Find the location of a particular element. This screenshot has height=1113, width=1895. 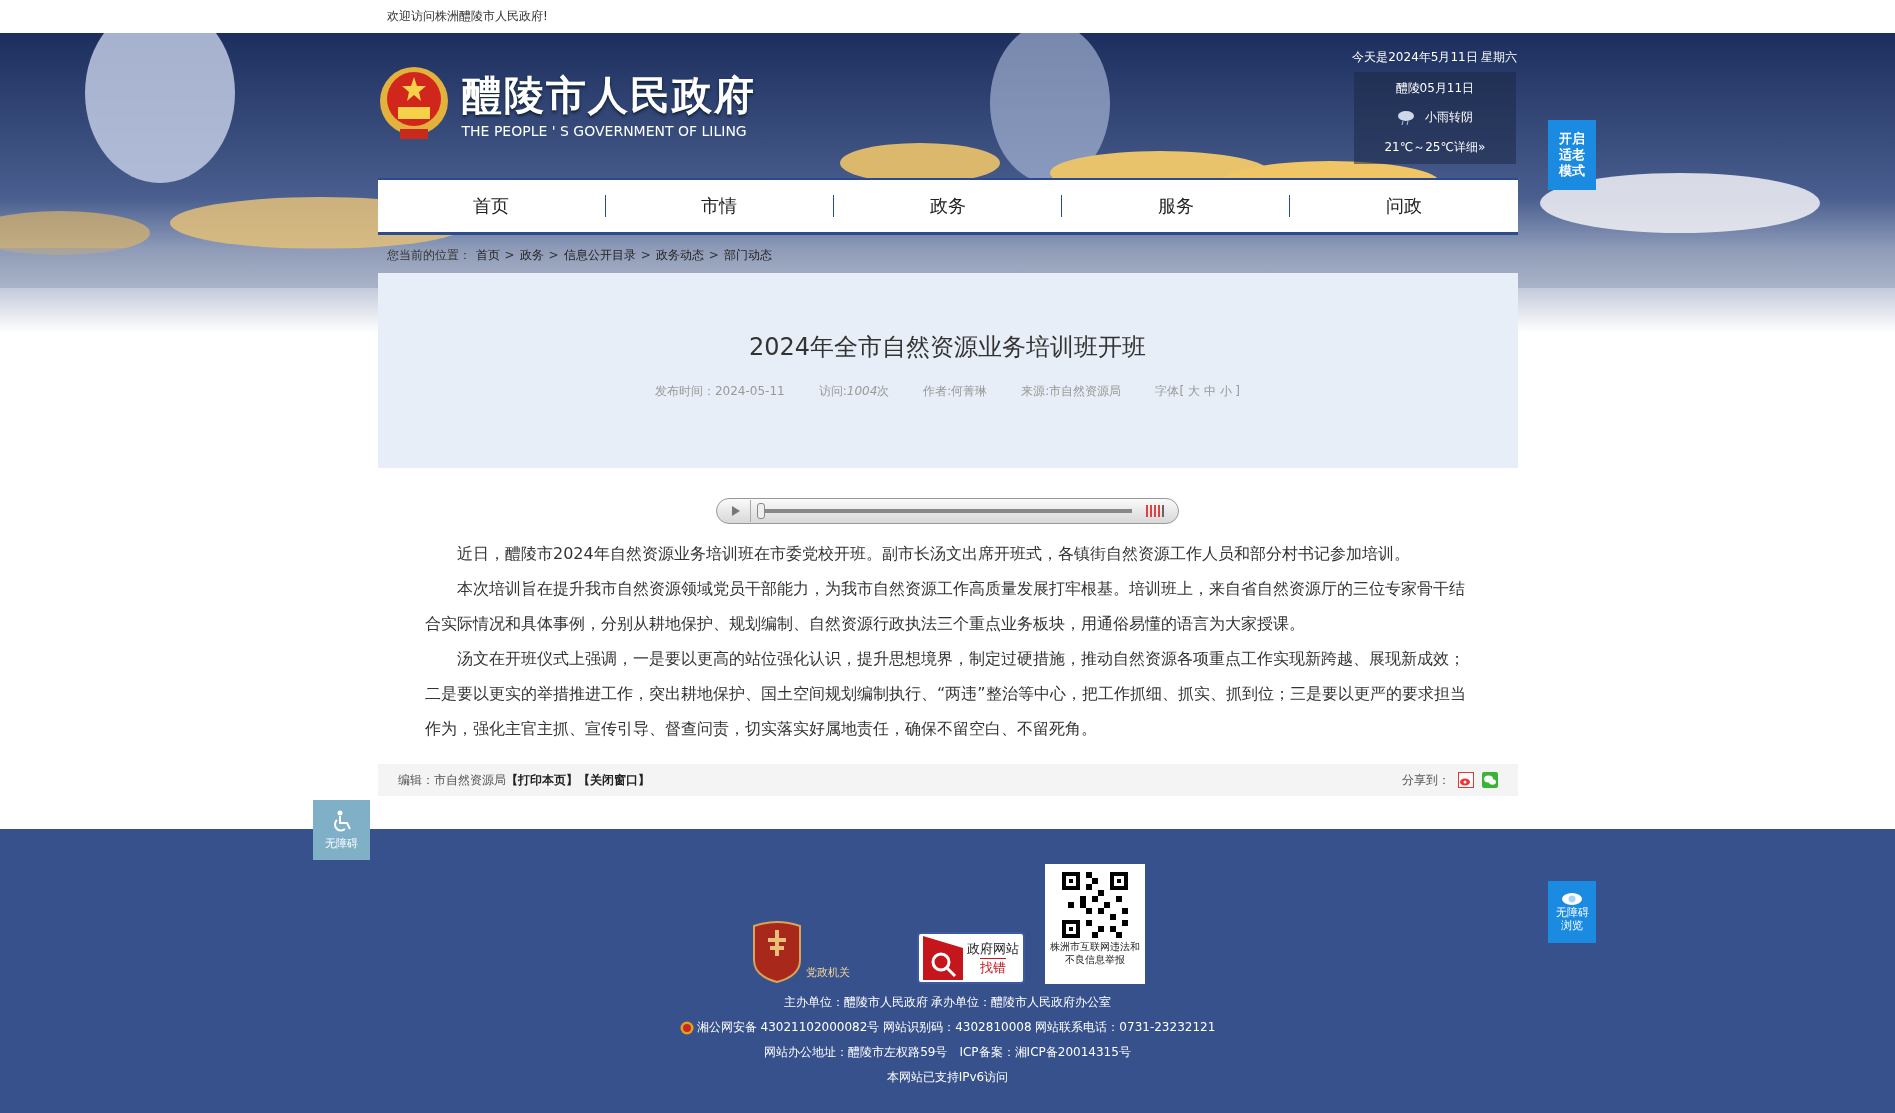

article-meta: 访问:1004次 is located at coordinates (854, 391).